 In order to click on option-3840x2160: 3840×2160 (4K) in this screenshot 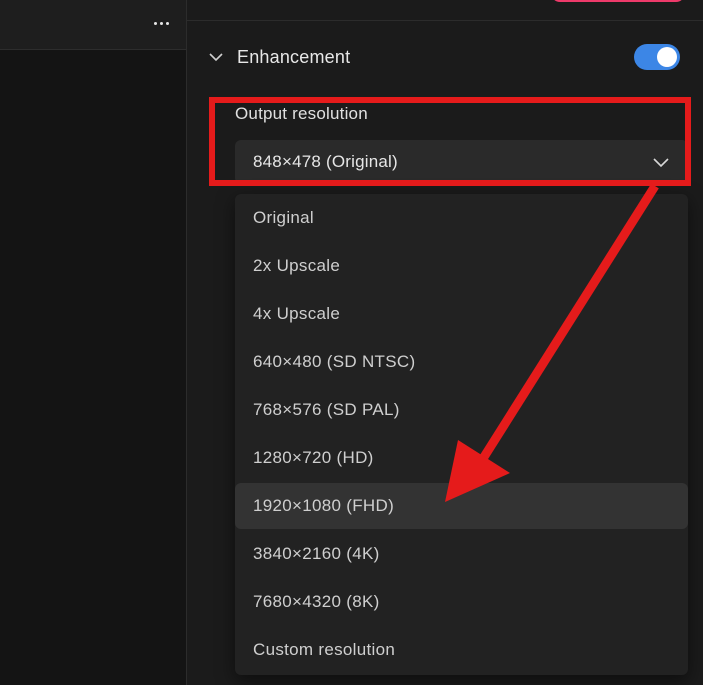, I will do `click(461, 554)`.